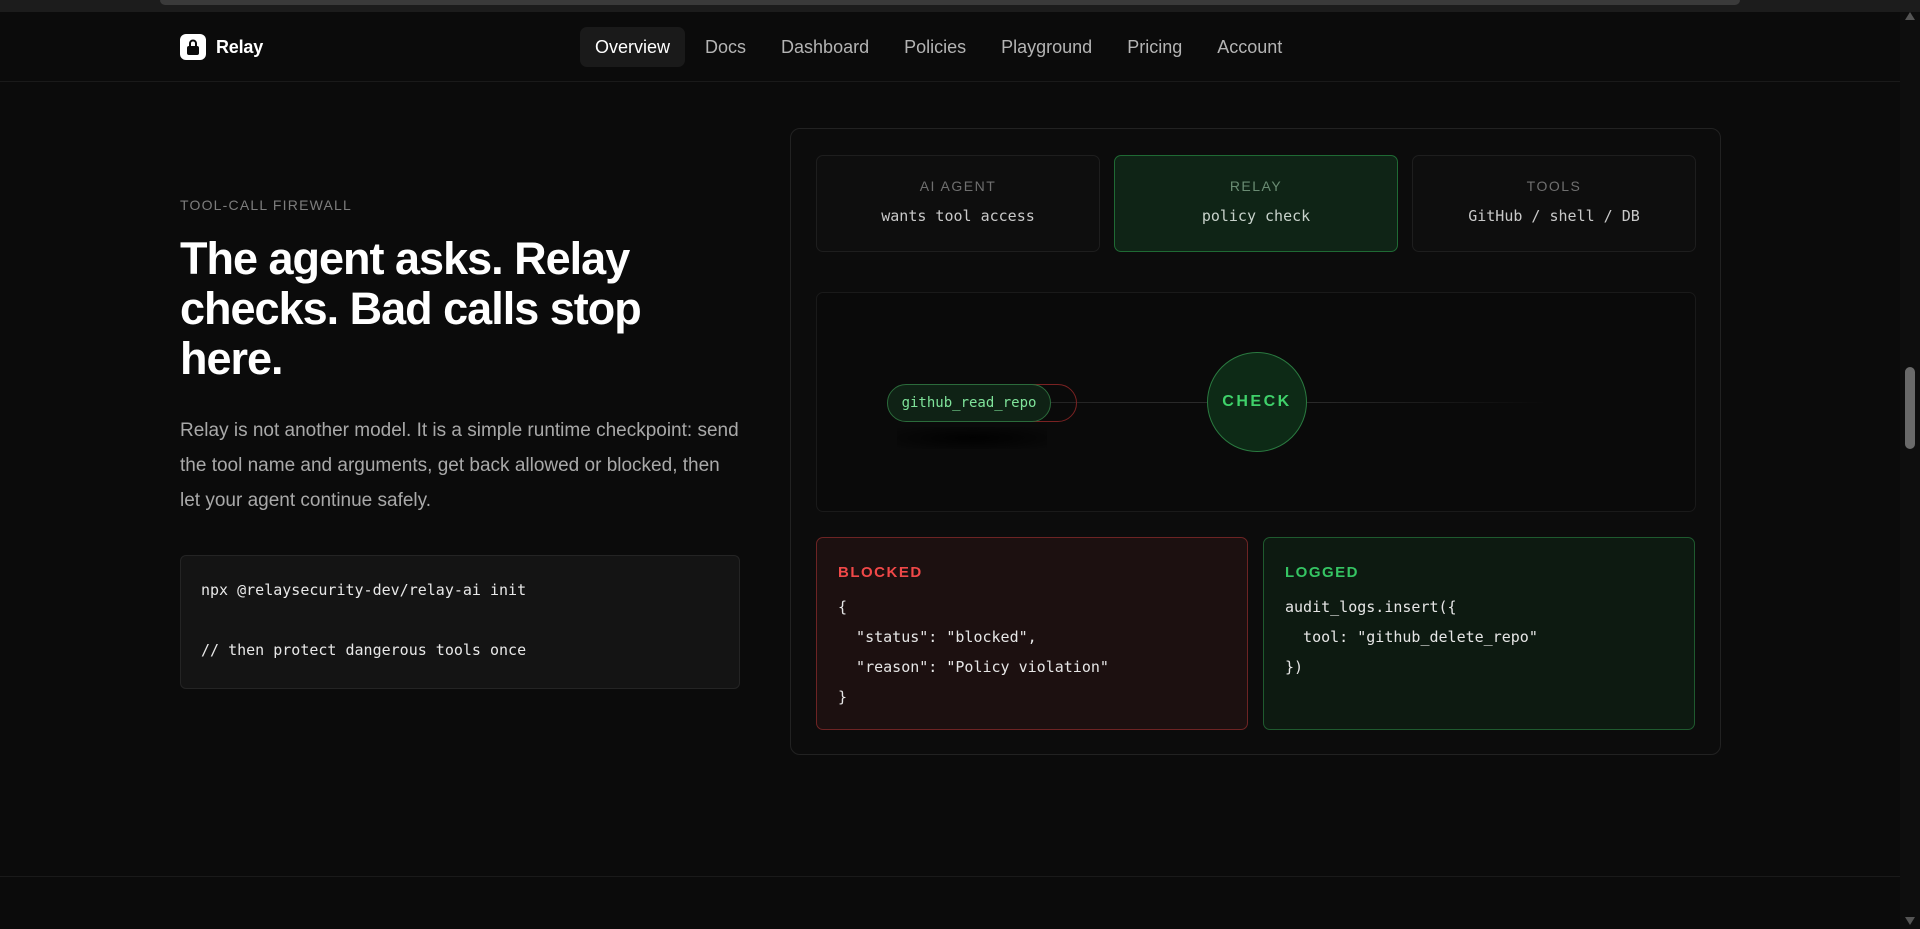  Describe the element at coordinates (1554, 186) in the screenshot. I see `tools-caption: TOOLS` at that location.